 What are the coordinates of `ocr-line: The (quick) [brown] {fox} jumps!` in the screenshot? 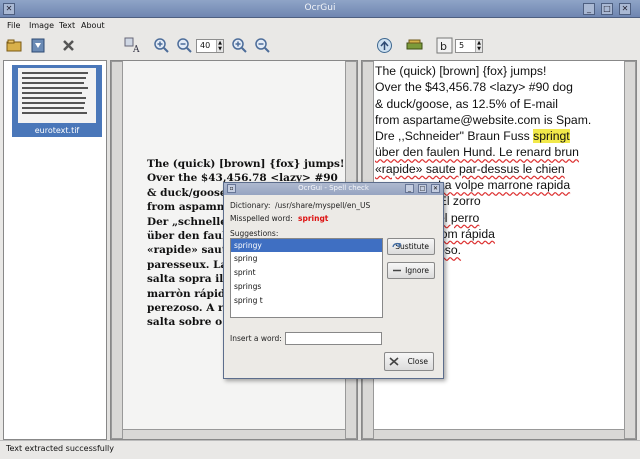 It's located at (500, 71).